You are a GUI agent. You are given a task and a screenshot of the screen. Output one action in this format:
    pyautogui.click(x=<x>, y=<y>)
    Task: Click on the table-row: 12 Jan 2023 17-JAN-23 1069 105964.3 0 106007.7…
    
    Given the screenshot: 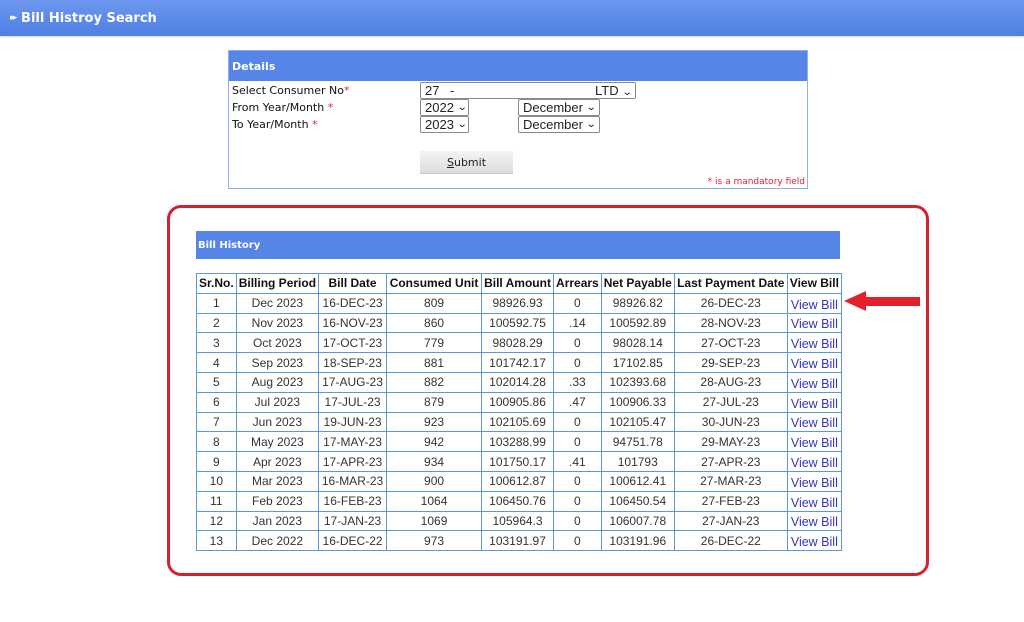 What is the action you would take?
    pyautogui.click(x=519, y=521)
    